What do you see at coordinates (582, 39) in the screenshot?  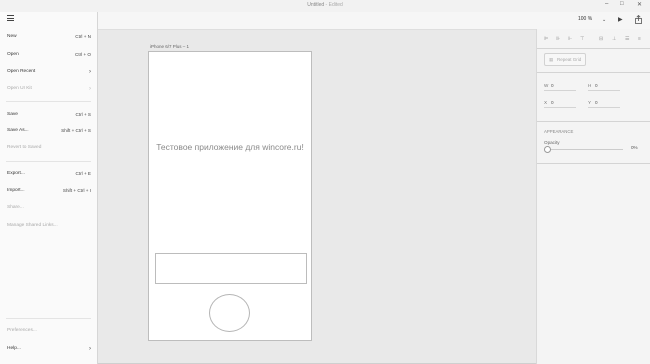 I see `align-top-icon: ⊤` at bounding box center [582, 39].